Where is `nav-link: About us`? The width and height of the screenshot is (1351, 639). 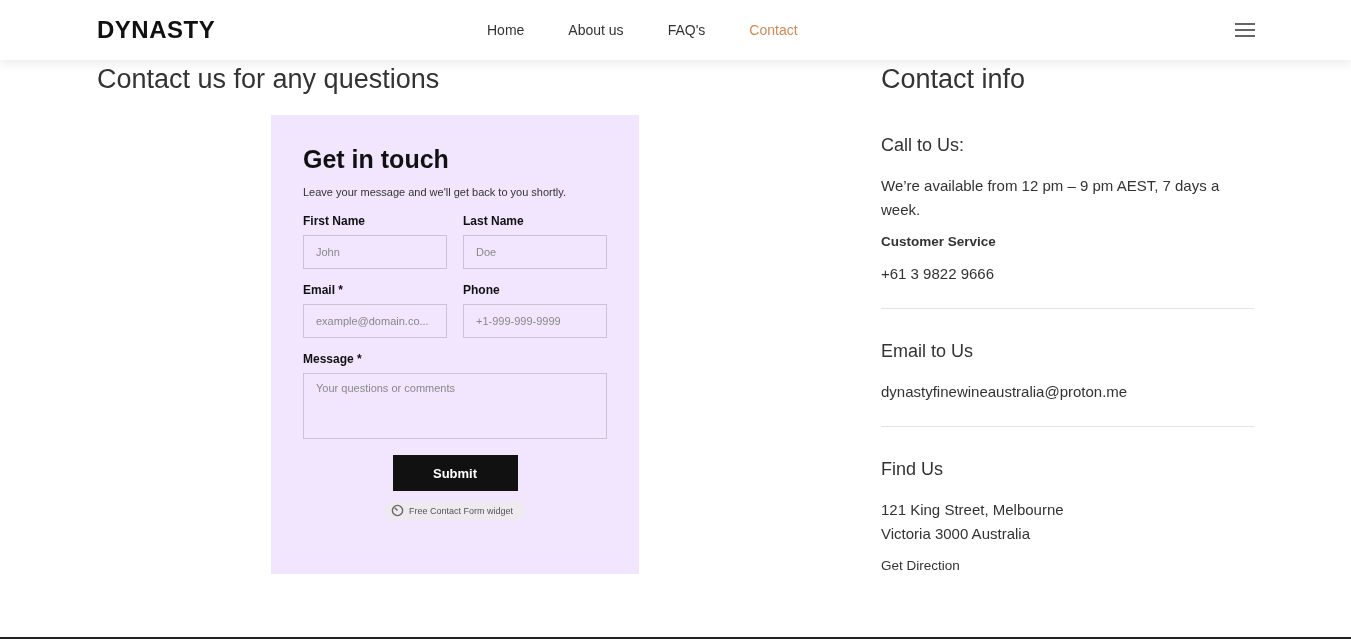 nav-link: About us is located at coordinates (596, 30).